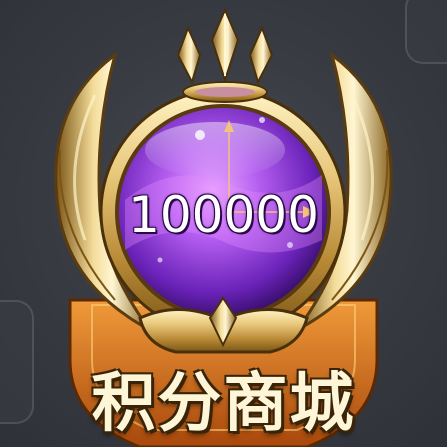 This screenshot has height=447, width=447. Describe the element at coordinates (223, 404) in the screenshot. I see `points-mall-title: 积分商城` at that location.